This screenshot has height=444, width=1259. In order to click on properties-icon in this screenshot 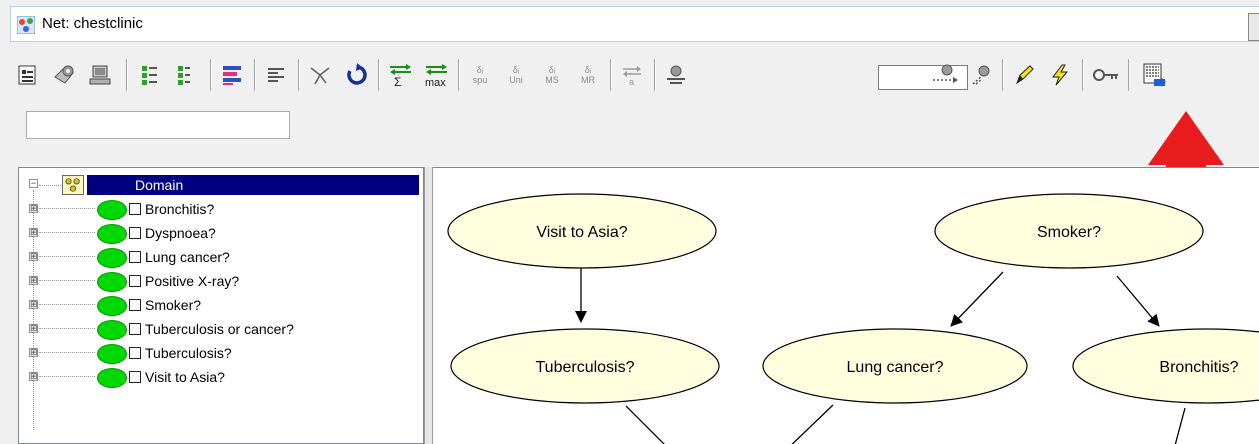, I will do `click(27, 75)`.